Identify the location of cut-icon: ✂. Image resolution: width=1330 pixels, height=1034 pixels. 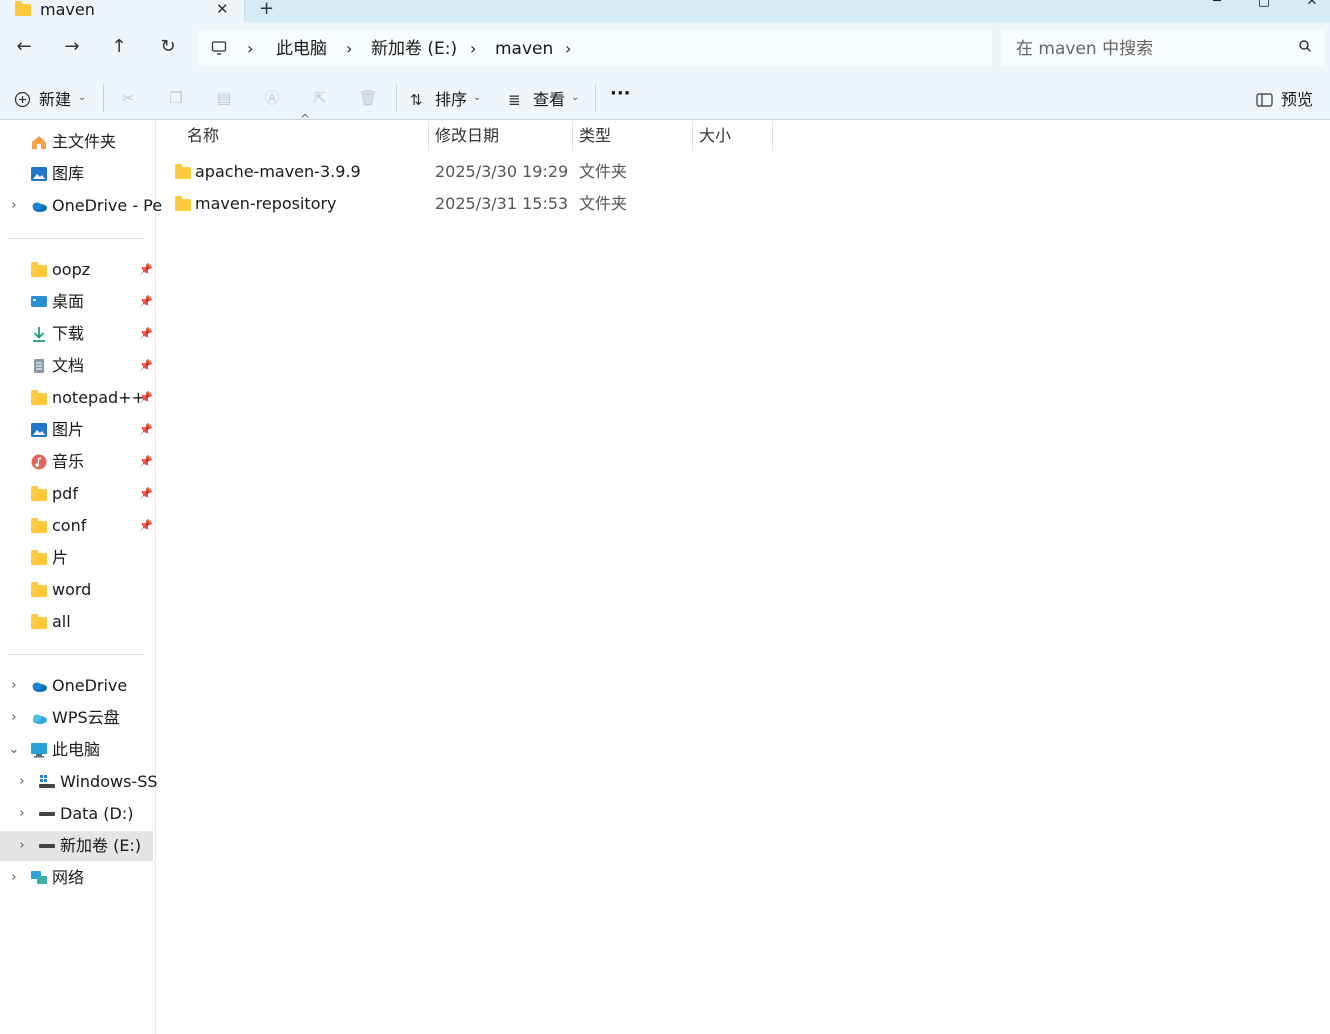
(128, 98).